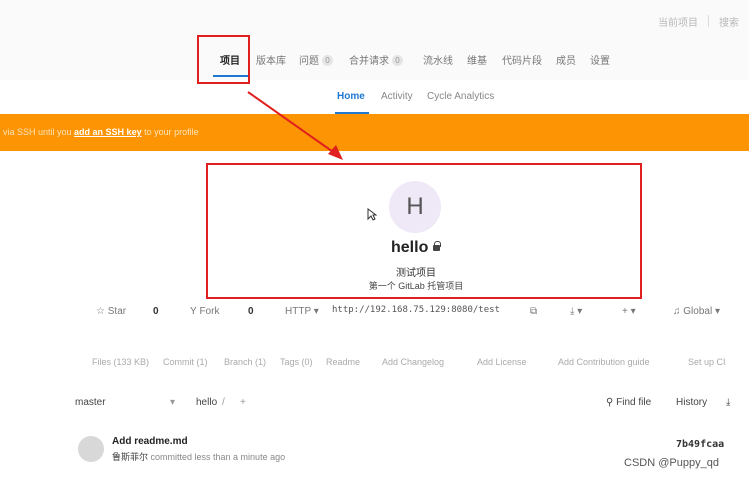  I want to click on add-ssh-key-link: add an SSH key, so click(108, 132).